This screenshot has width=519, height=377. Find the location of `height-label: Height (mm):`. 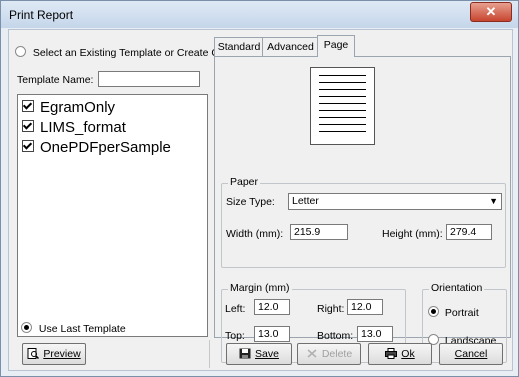

height-label: Height (mm): is located at coordinates (412, 234).